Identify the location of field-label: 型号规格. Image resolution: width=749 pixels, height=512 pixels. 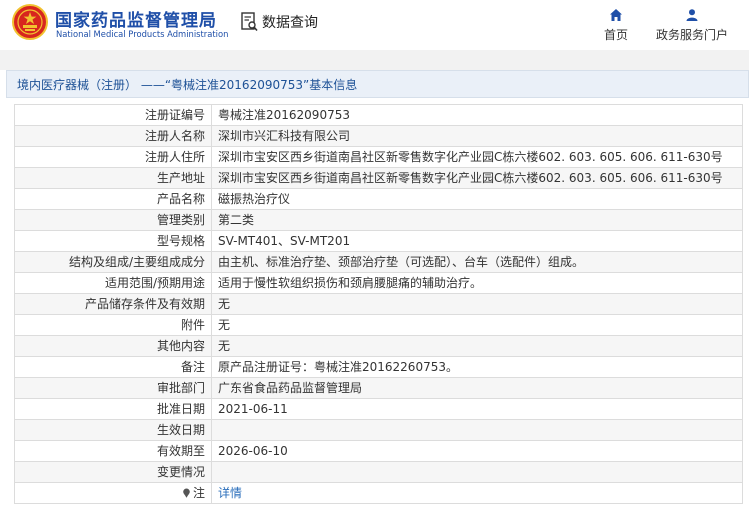
(113, 241).